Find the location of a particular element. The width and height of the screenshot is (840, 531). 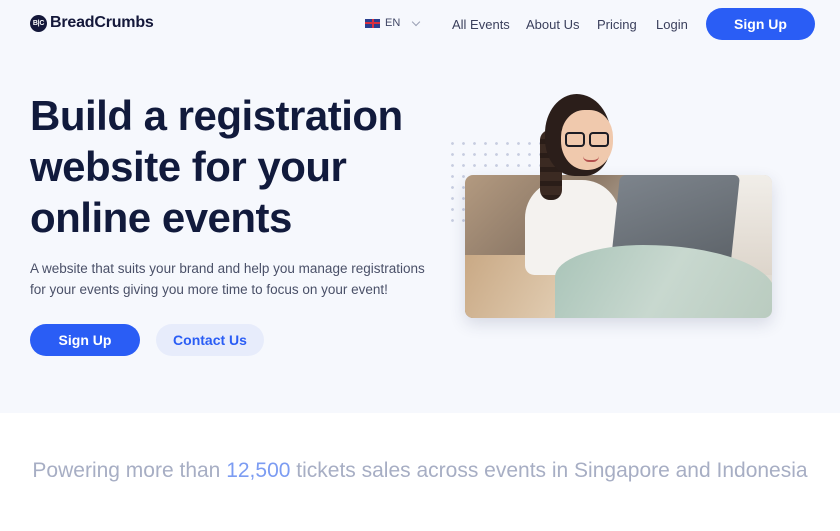

nav-link-about-us: About Us is located at coordinates (552, 24).